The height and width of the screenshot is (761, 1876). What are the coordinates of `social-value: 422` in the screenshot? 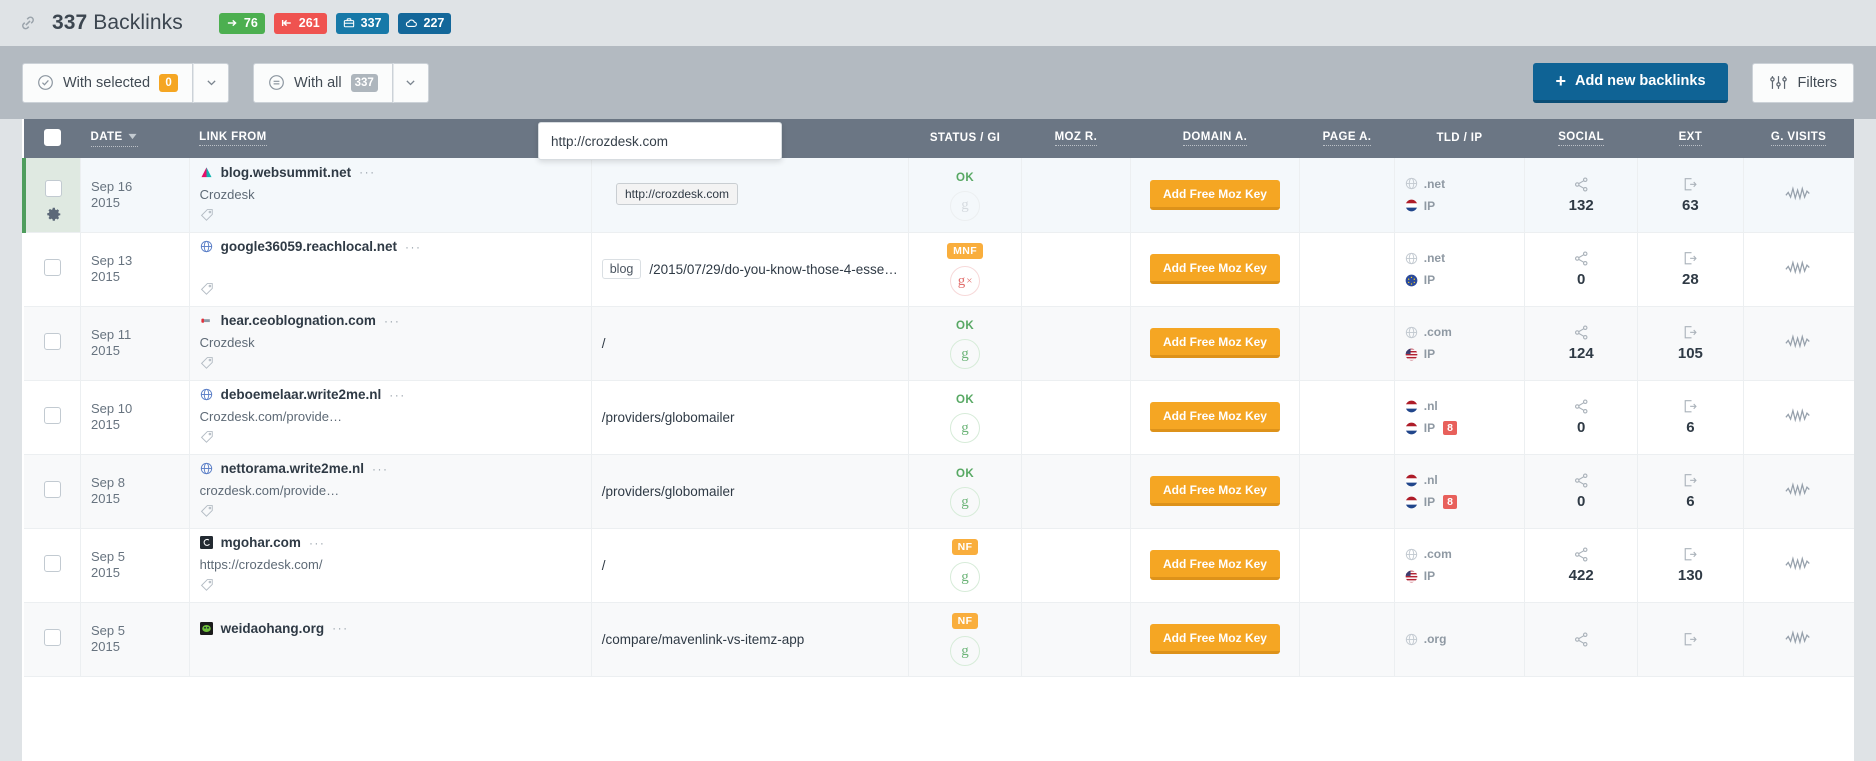 It's located at (1581, 575).